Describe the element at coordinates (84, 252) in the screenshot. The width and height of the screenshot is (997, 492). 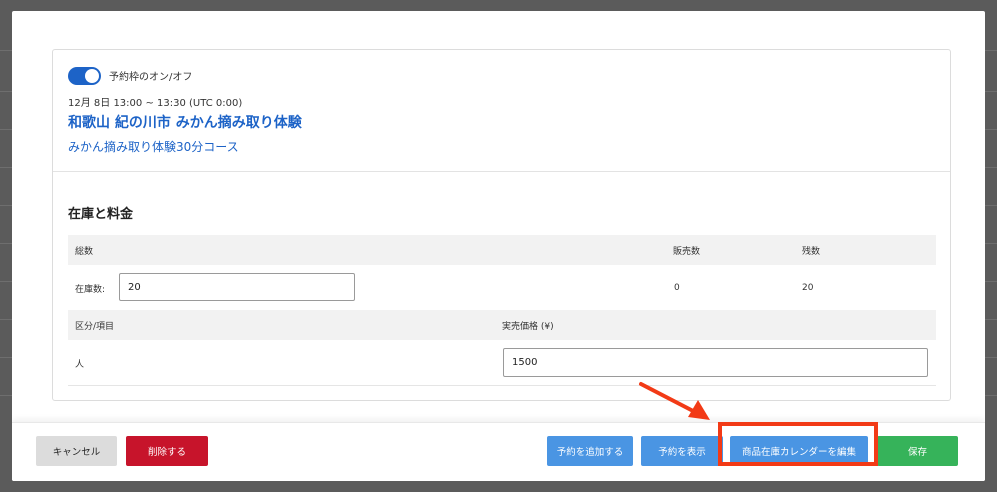
I see `total-header: 総数` at that location.